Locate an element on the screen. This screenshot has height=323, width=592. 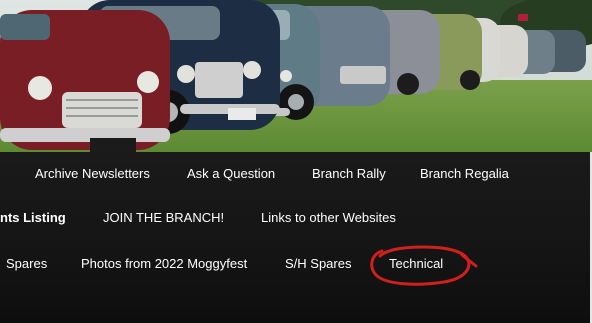
nav-item-spares: Spares is located at coordinates (26, 264).